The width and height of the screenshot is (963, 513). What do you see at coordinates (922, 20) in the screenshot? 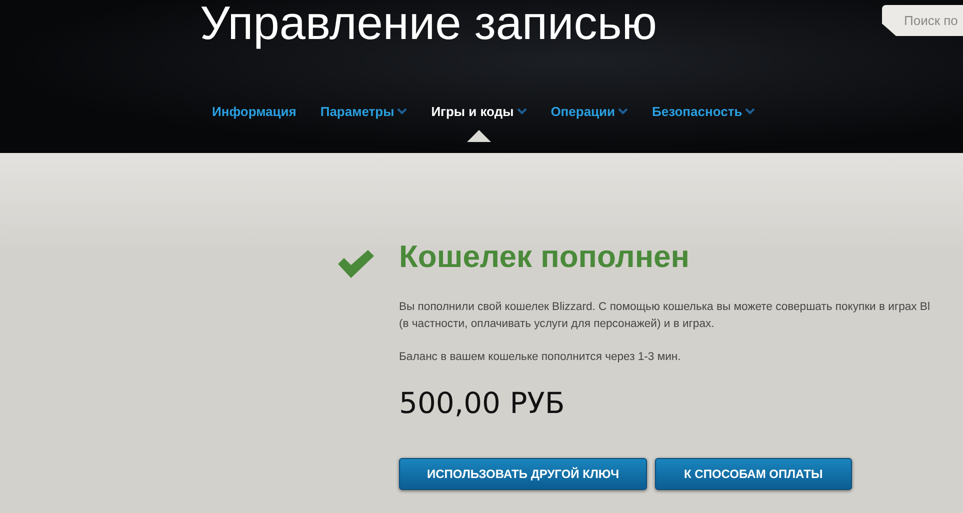
I see `search-field: Поиск по` at bounding box center [922, 20].